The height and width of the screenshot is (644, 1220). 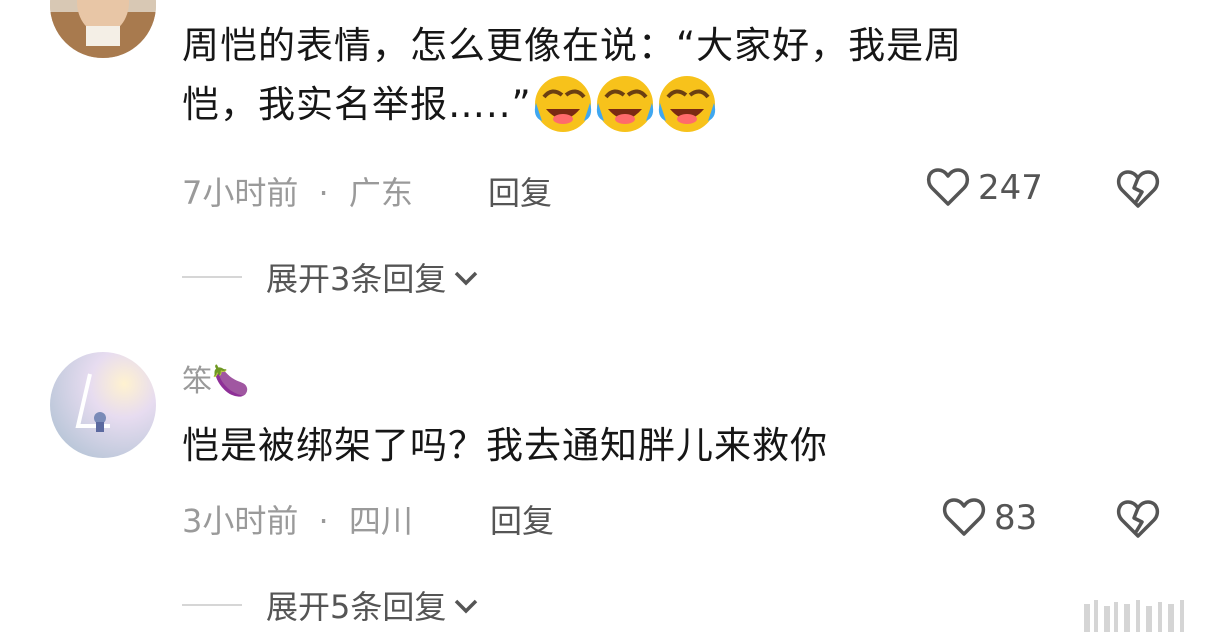 I want to click on like-button: 83, so click(x=988, y=518).